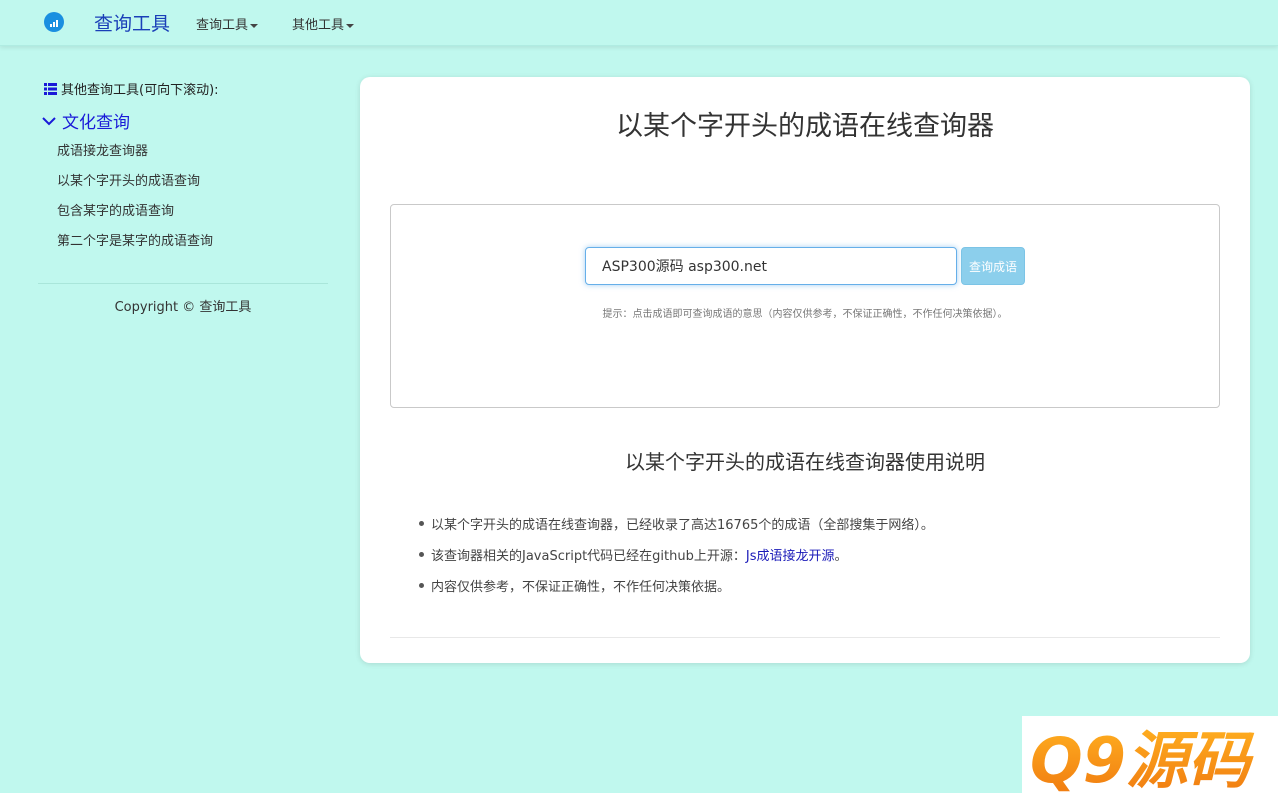 The image size is (1278, 793). Describe the element at coordinates (96, 123) in the screenshot. I see `category-label: 文化查询` at that location.